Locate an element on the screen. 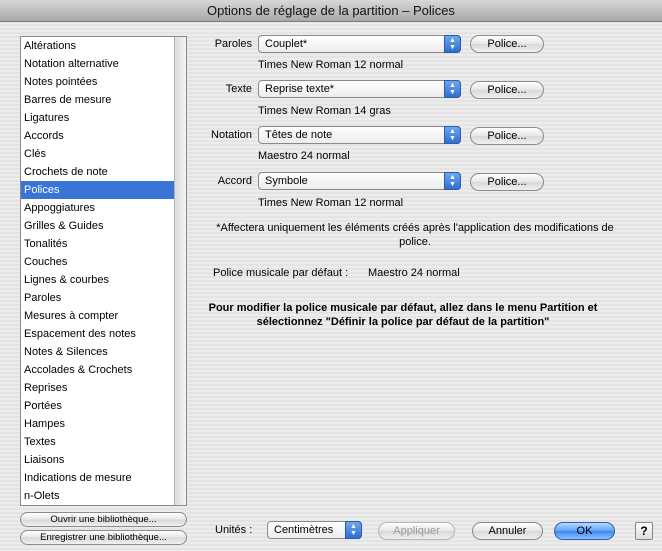 The height and width of the screenshot is (551, 662). help-icon: ? is located at coordinates (644, 531).